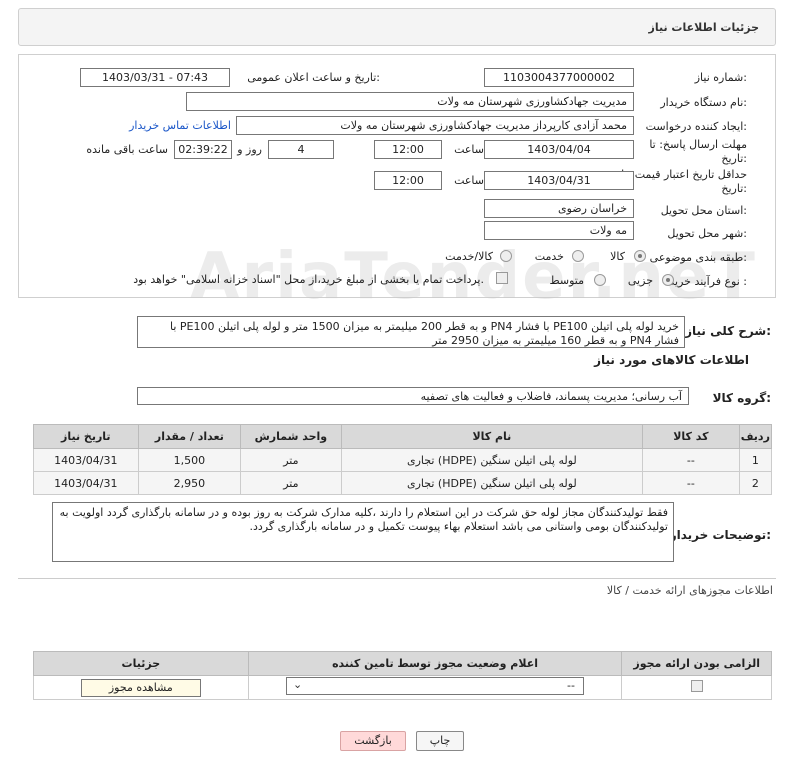 This screenshot has width=789, height=767. Describe the element at coordinates (559, 77) in the screenshot. I see `need-number-field: 1103004377000002` at that location.